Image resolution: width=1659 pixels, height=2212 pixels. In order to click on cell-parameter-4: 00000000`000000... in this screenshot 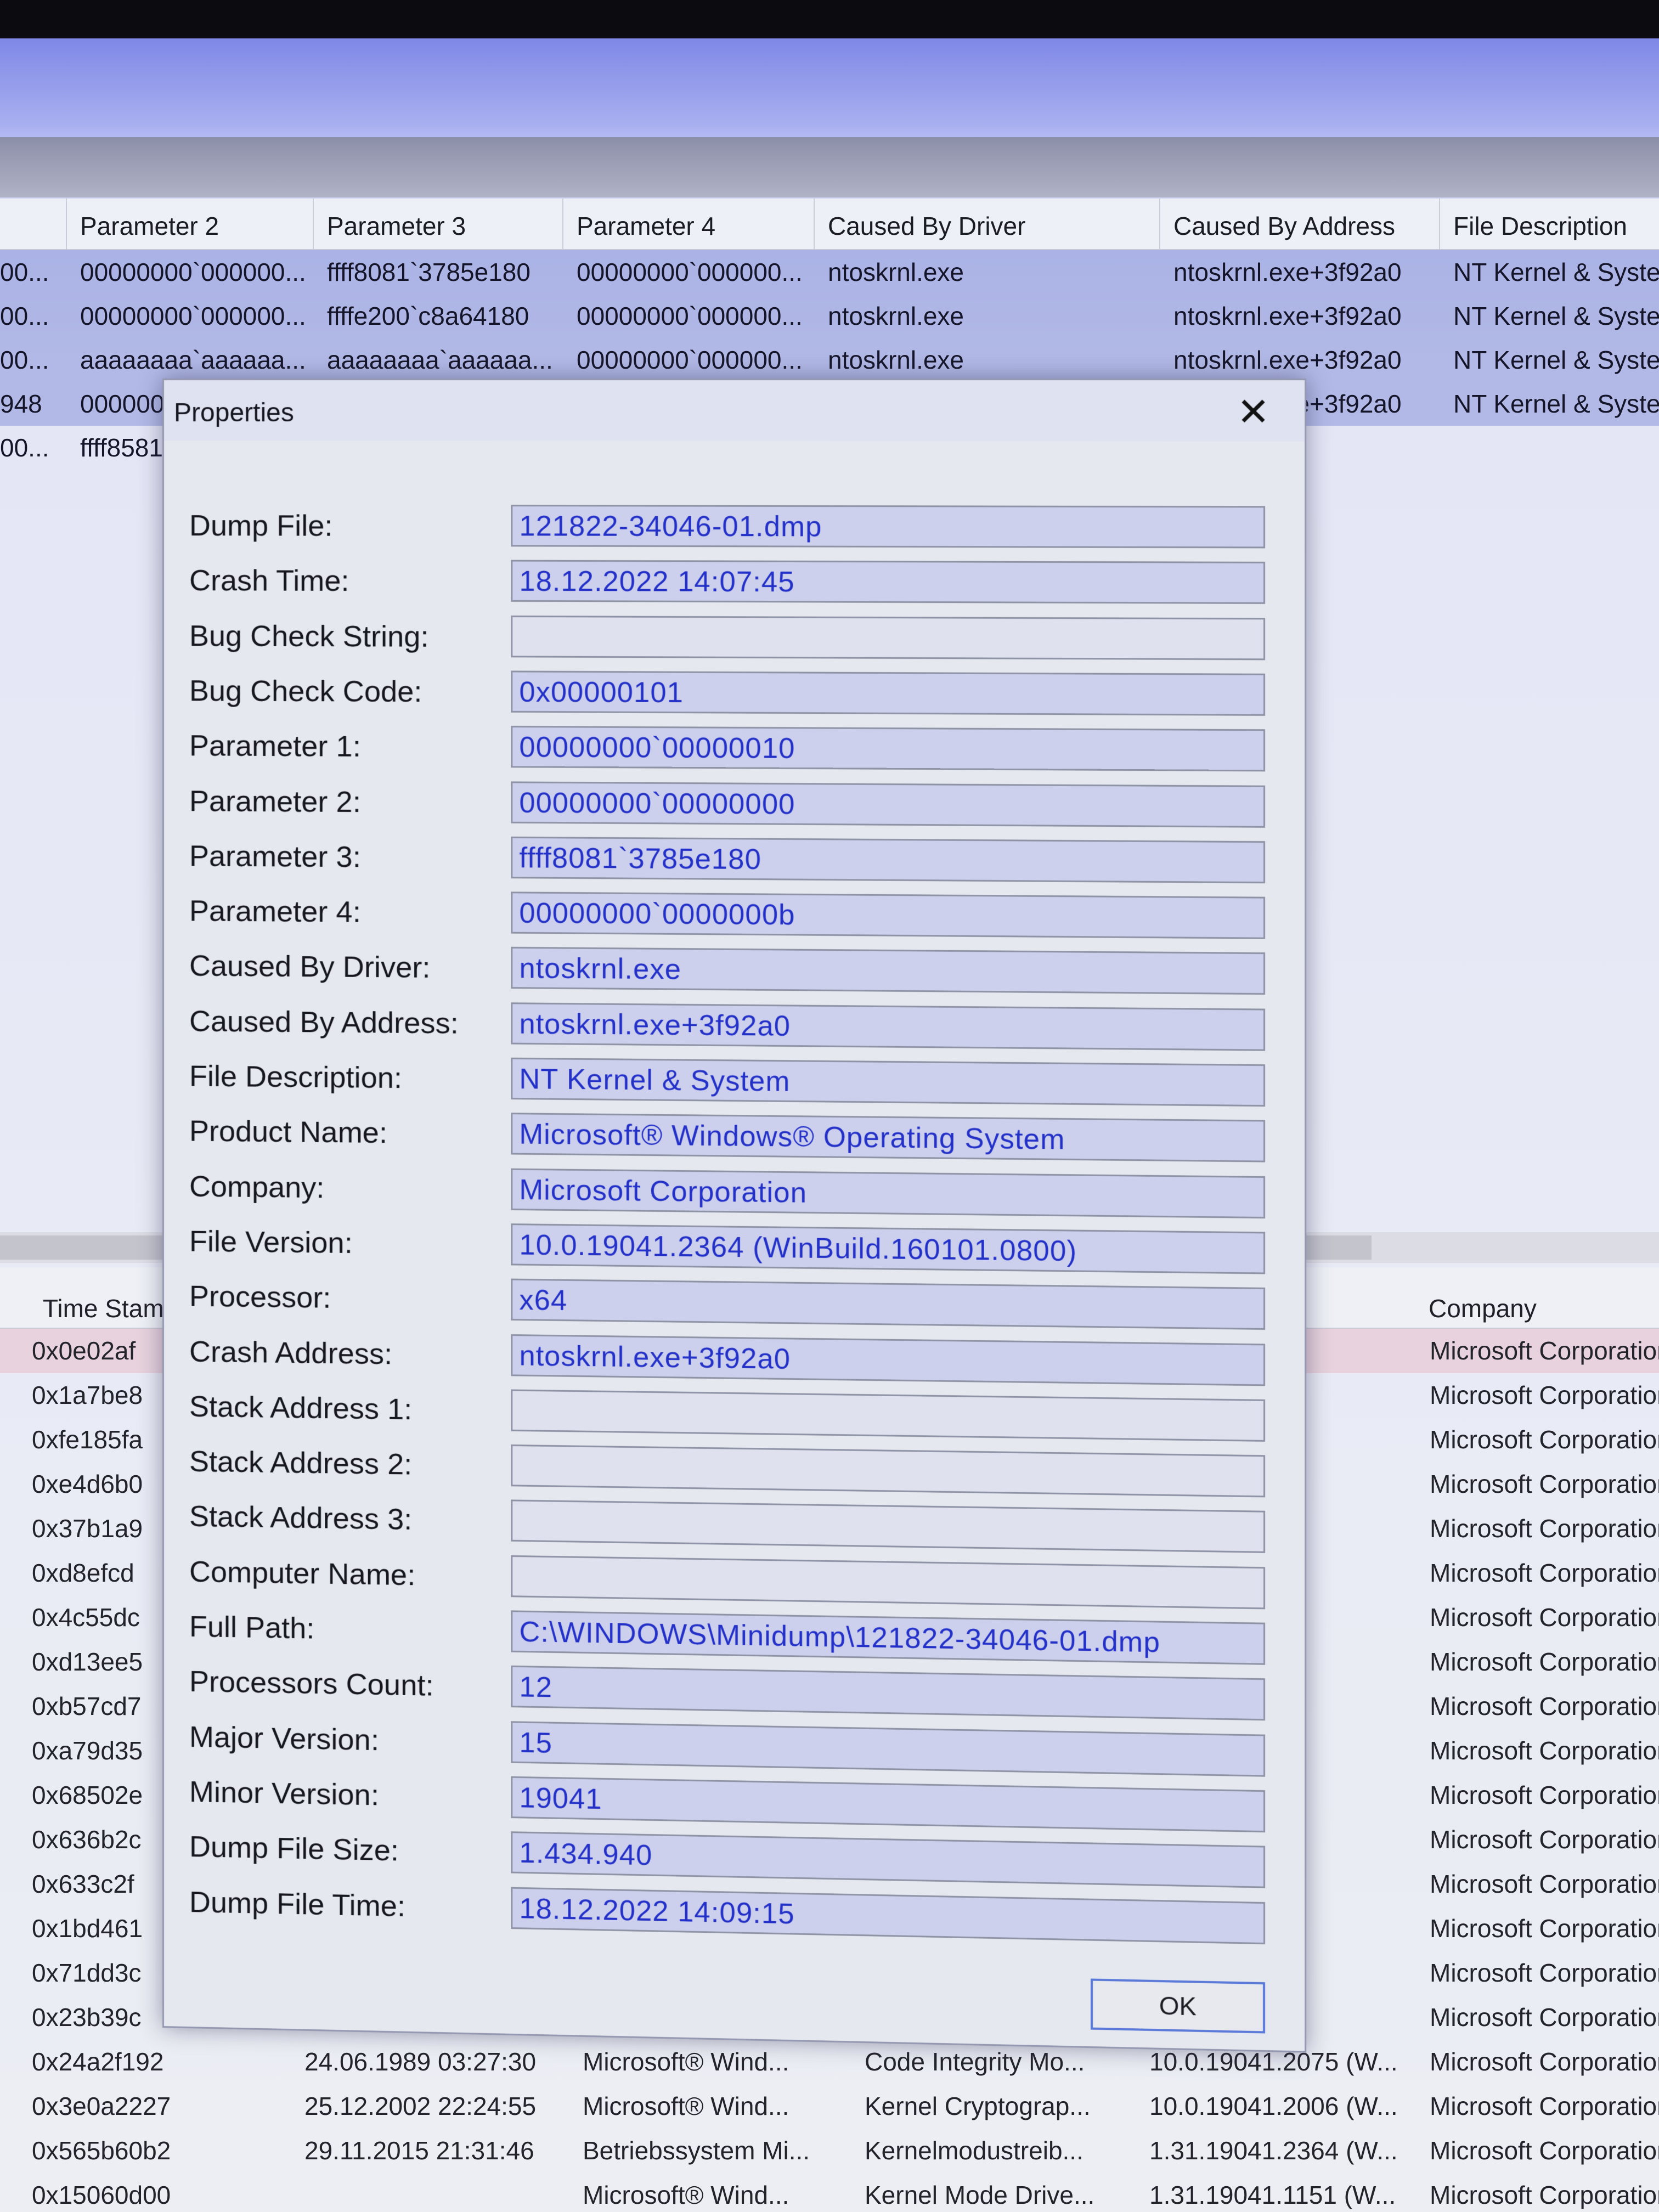, I will do `click(690, 316)`.